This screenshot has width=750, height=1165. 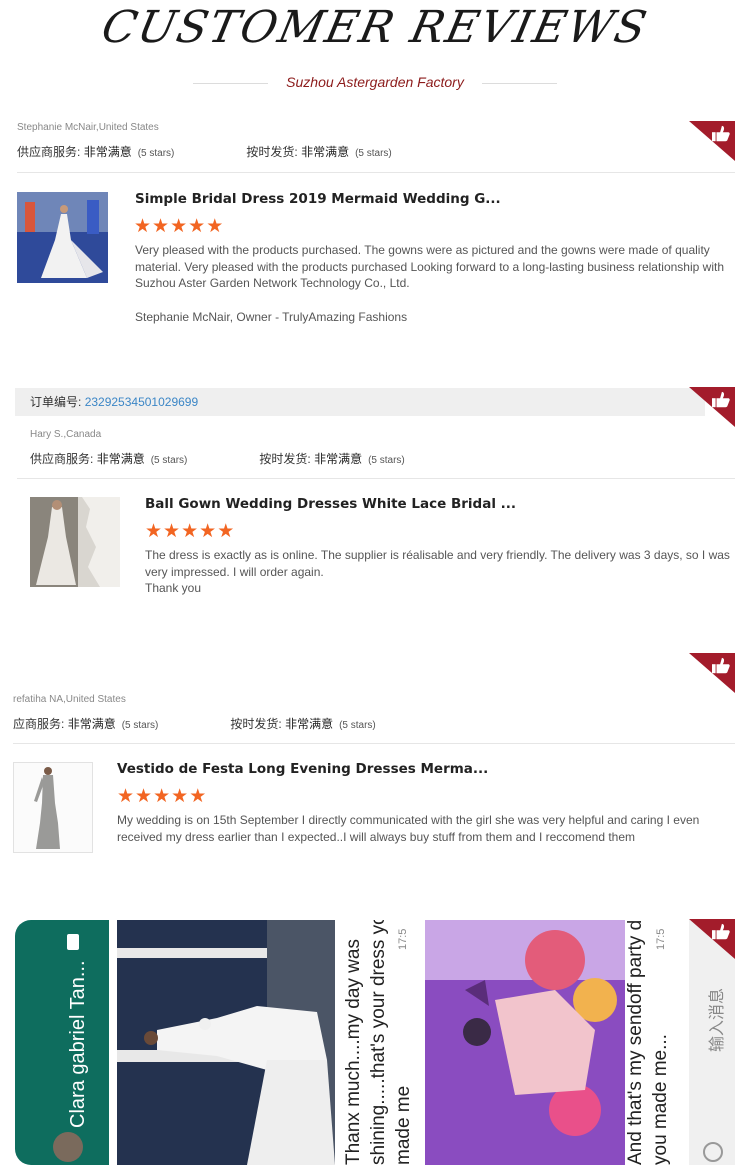 I want to click on order-number: 订单编号: 23292534501029699, so click(x=114, y=402).